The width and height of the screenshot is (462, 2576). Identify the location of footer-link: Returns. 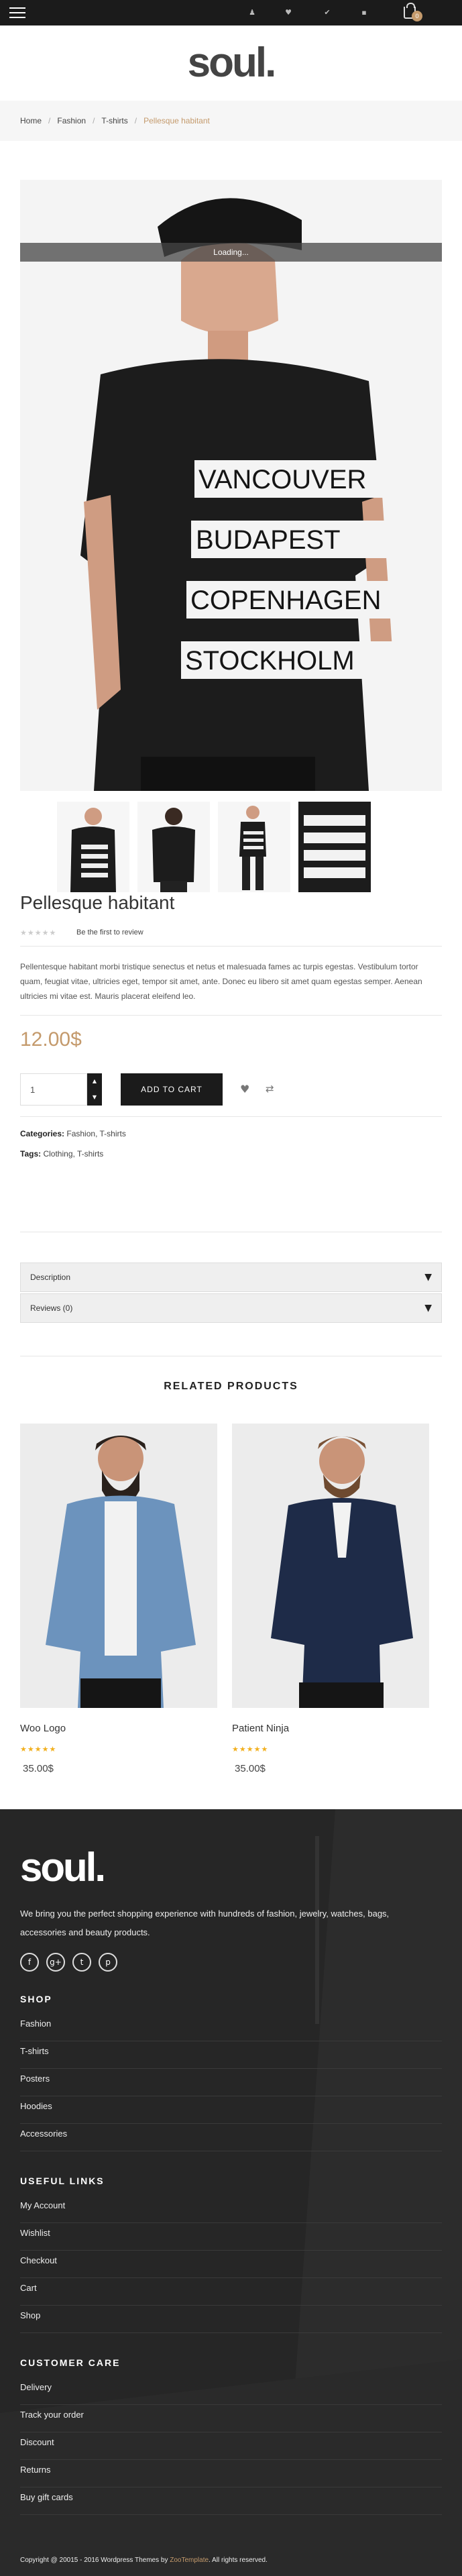
(231, 2473).